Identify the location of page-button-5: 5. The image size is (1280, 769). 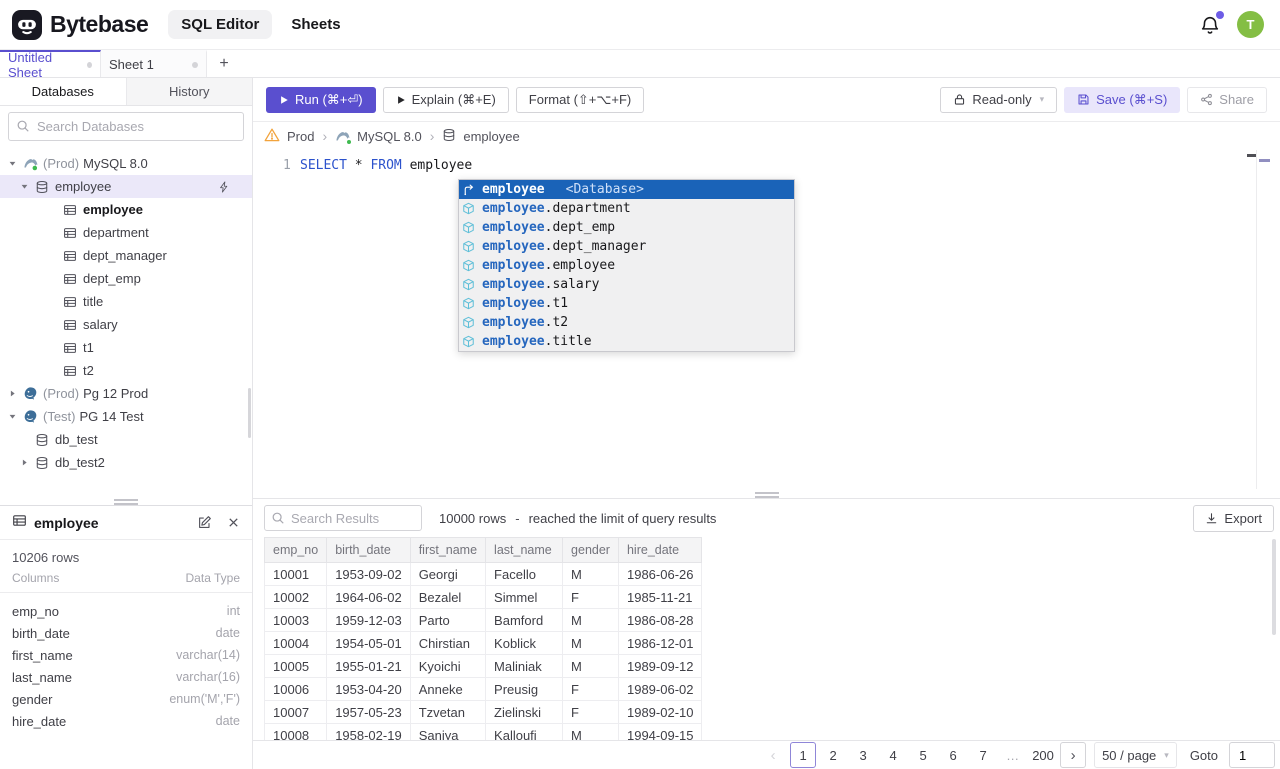
(923, 755).